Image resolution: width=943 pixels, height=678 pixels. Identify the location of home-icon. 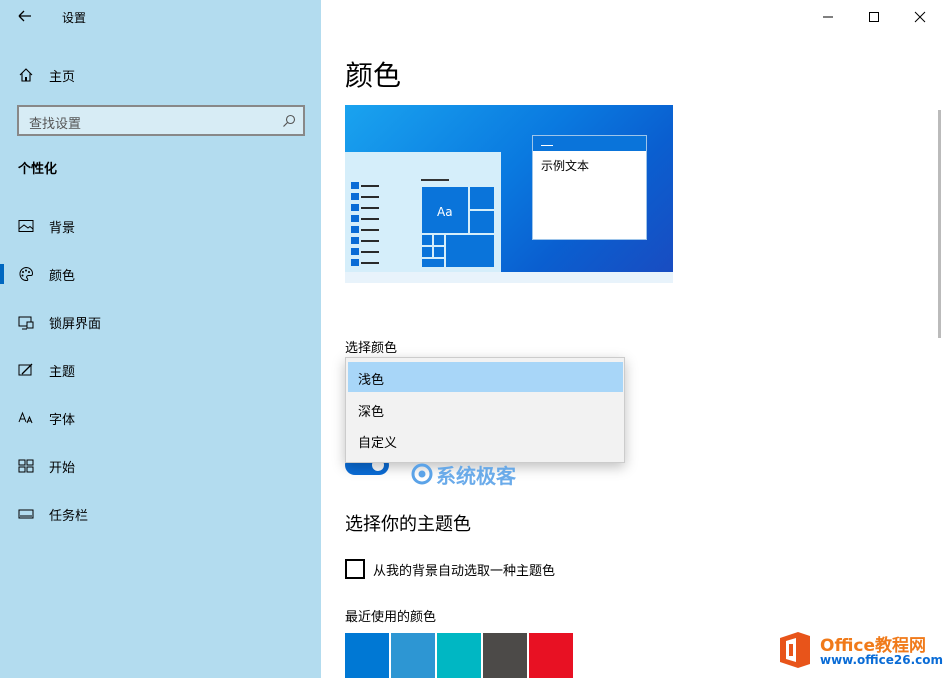
(26, 75).